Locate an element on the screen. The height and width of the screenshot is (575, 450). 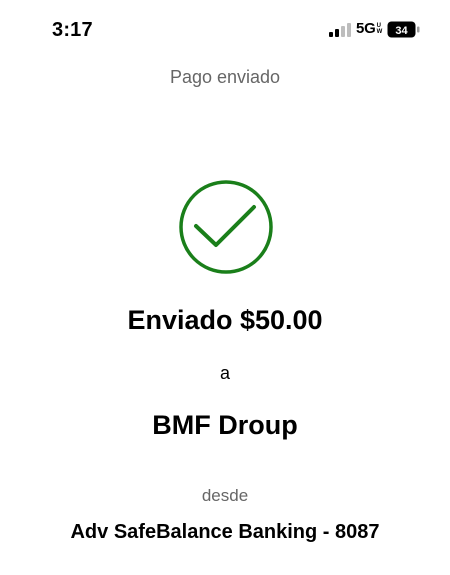
from-label: desde is located at coordinates (225, 495).